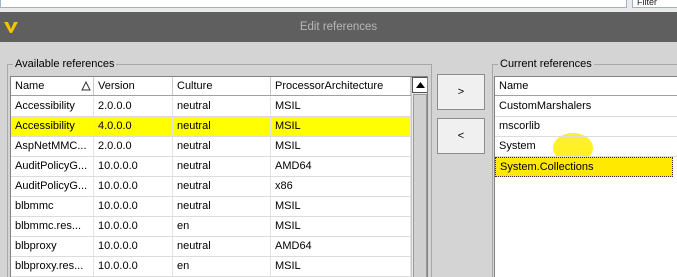 The height and width of the screenshot is (277, 677). What do you see at coordinates (586, 107) in the screenshot?
I see `list-item: CustomMarshalers` at bounding box center [586, 107].